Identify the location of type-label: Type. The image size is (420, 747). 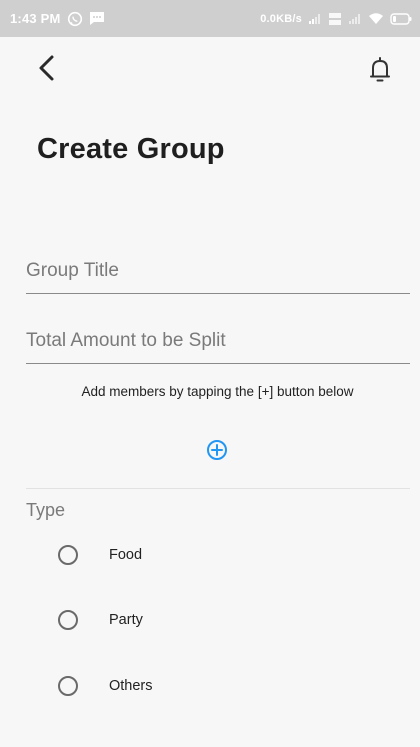
(46, 510).